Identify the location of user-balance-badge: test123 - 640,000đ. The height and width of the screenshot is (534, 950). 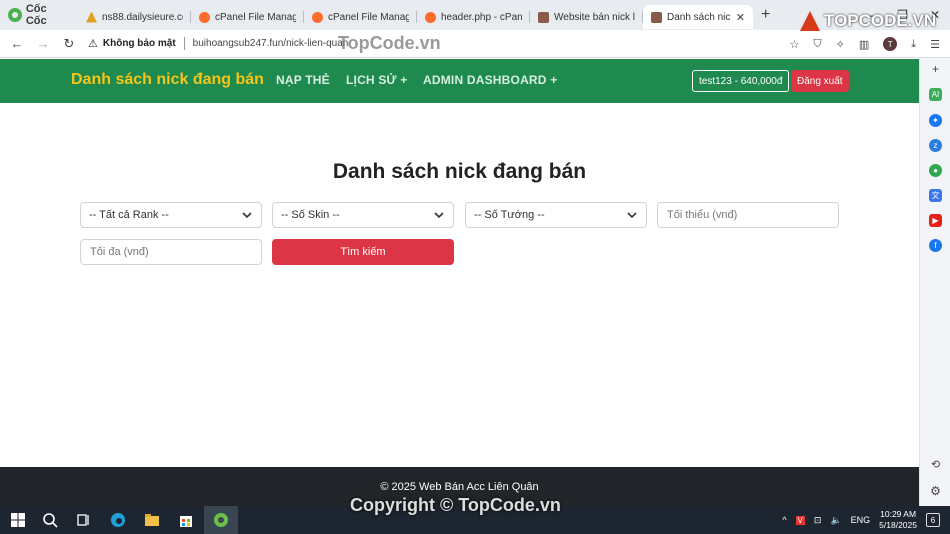
(741, 81).